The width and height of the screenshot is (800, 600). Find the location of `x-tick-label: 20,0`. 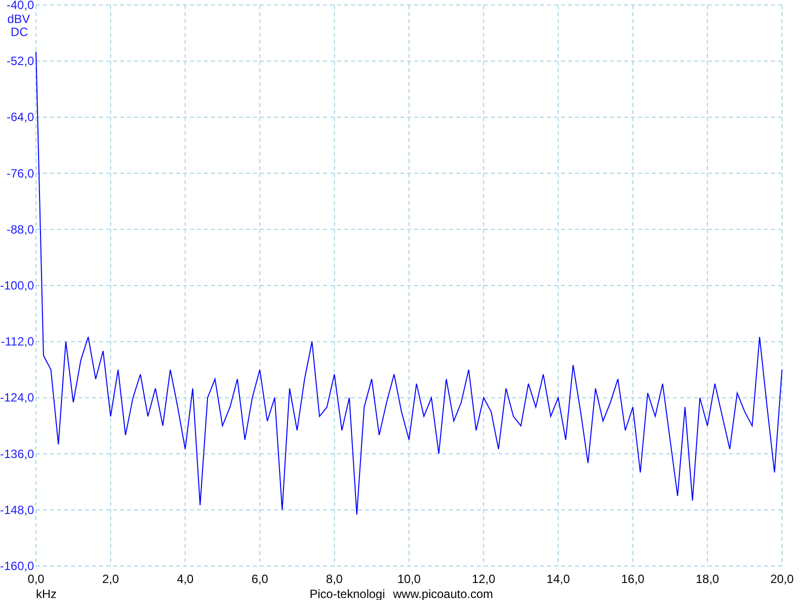

x-tick-label: 20,0 is located at coordinates (782, 579).